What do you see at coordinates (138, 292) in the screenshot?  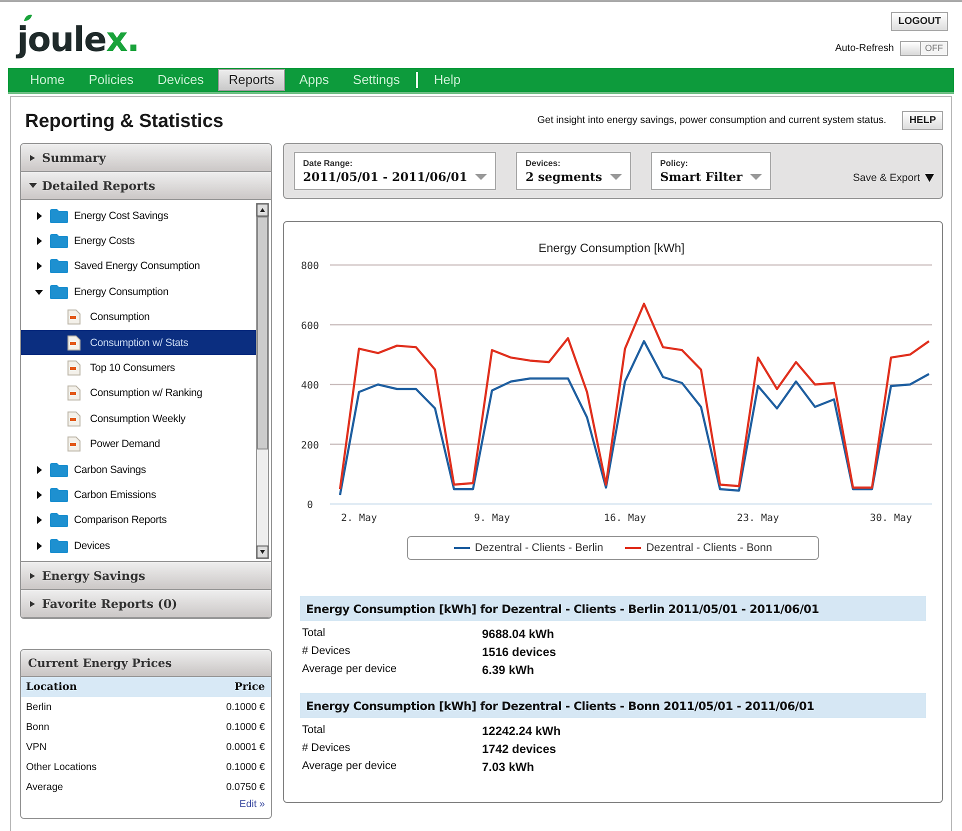 I see `tree-item: Energy Consumption` at bounding box center [138, 292].